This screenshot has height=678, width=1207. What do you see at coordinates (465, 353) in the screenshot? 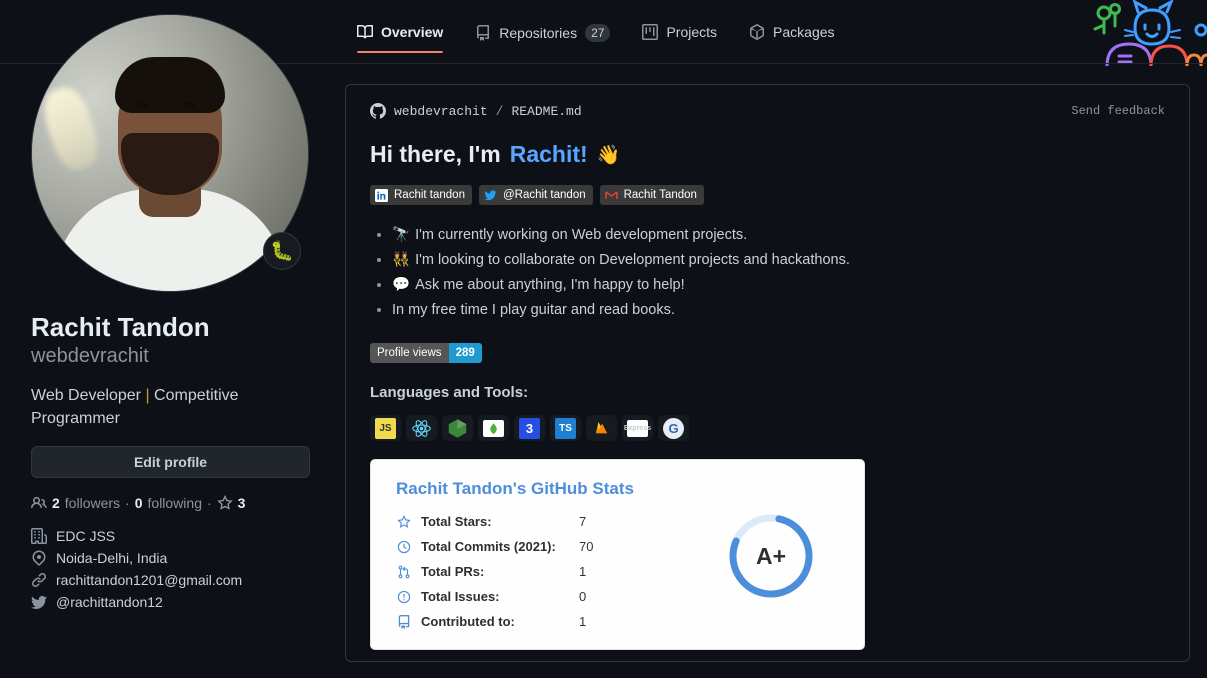
I see `profile-views-count: 289` at bounding box center [465, 353].